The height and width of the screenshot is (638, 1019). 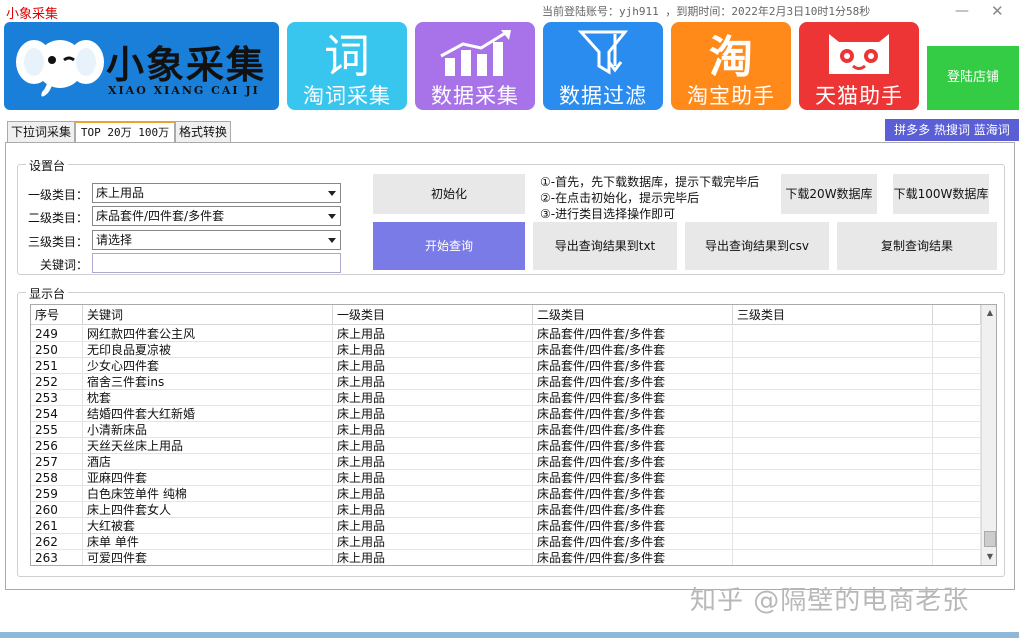 What do you see at coordinates (125, 132) in the screenshot?
I see `tab-top: TOP 20万 100万` at bounding box center [125, 132].